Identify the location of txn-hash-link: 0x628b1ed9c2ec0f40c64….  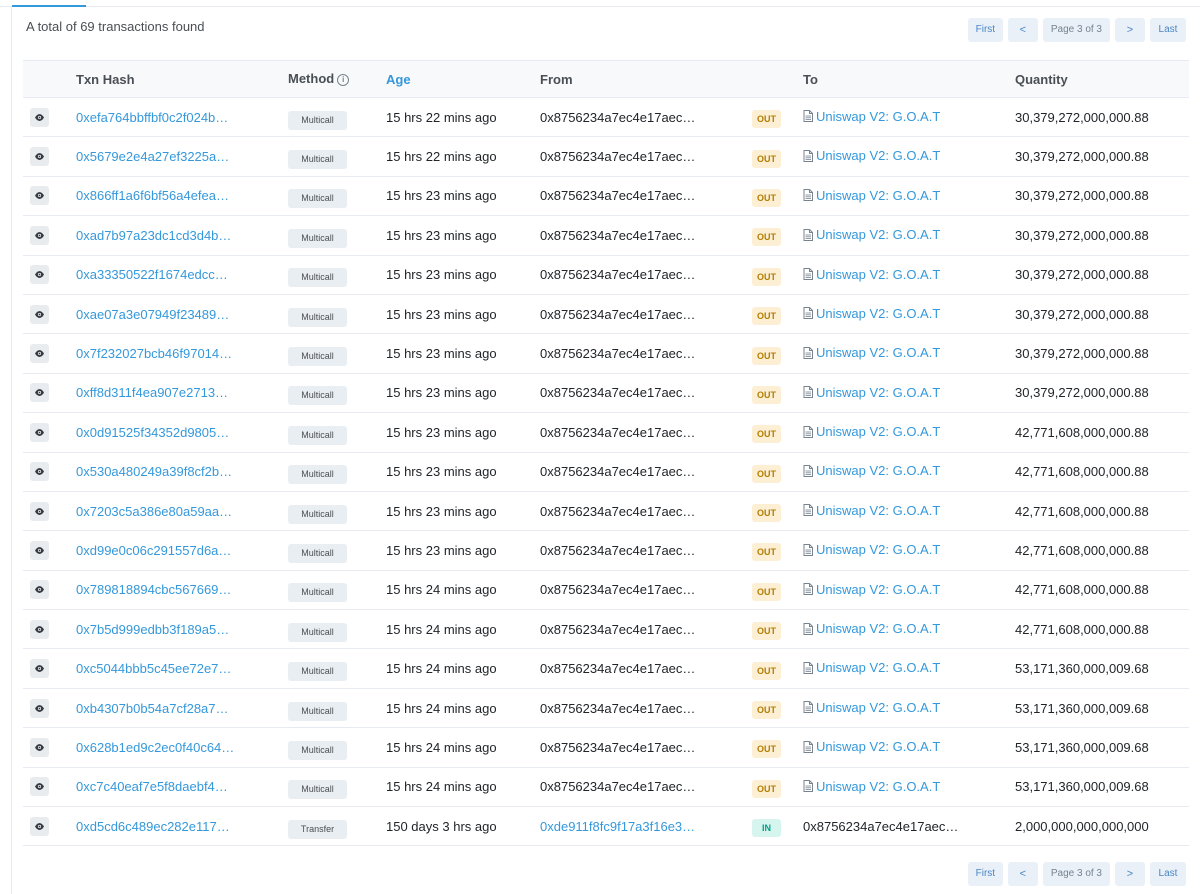
(155, 747).